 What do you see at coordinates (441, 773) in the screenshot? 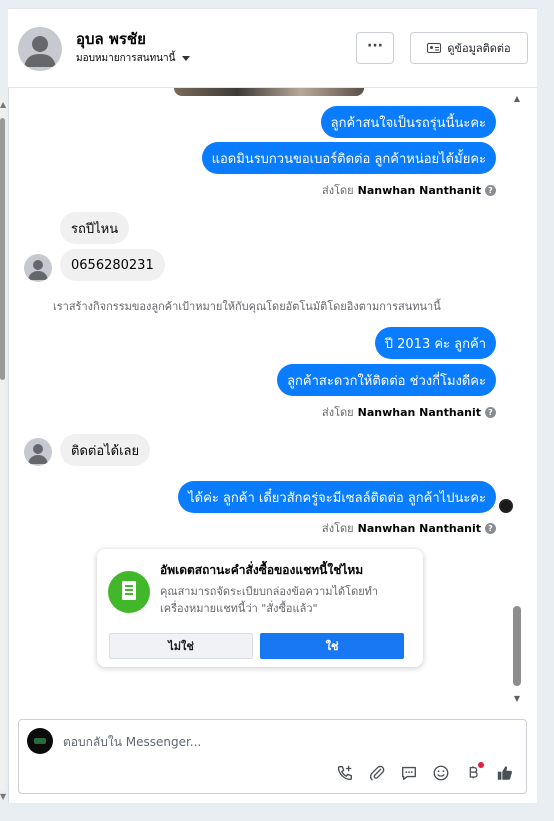
I see `emoji-icon` at bounding box center [441, 773].